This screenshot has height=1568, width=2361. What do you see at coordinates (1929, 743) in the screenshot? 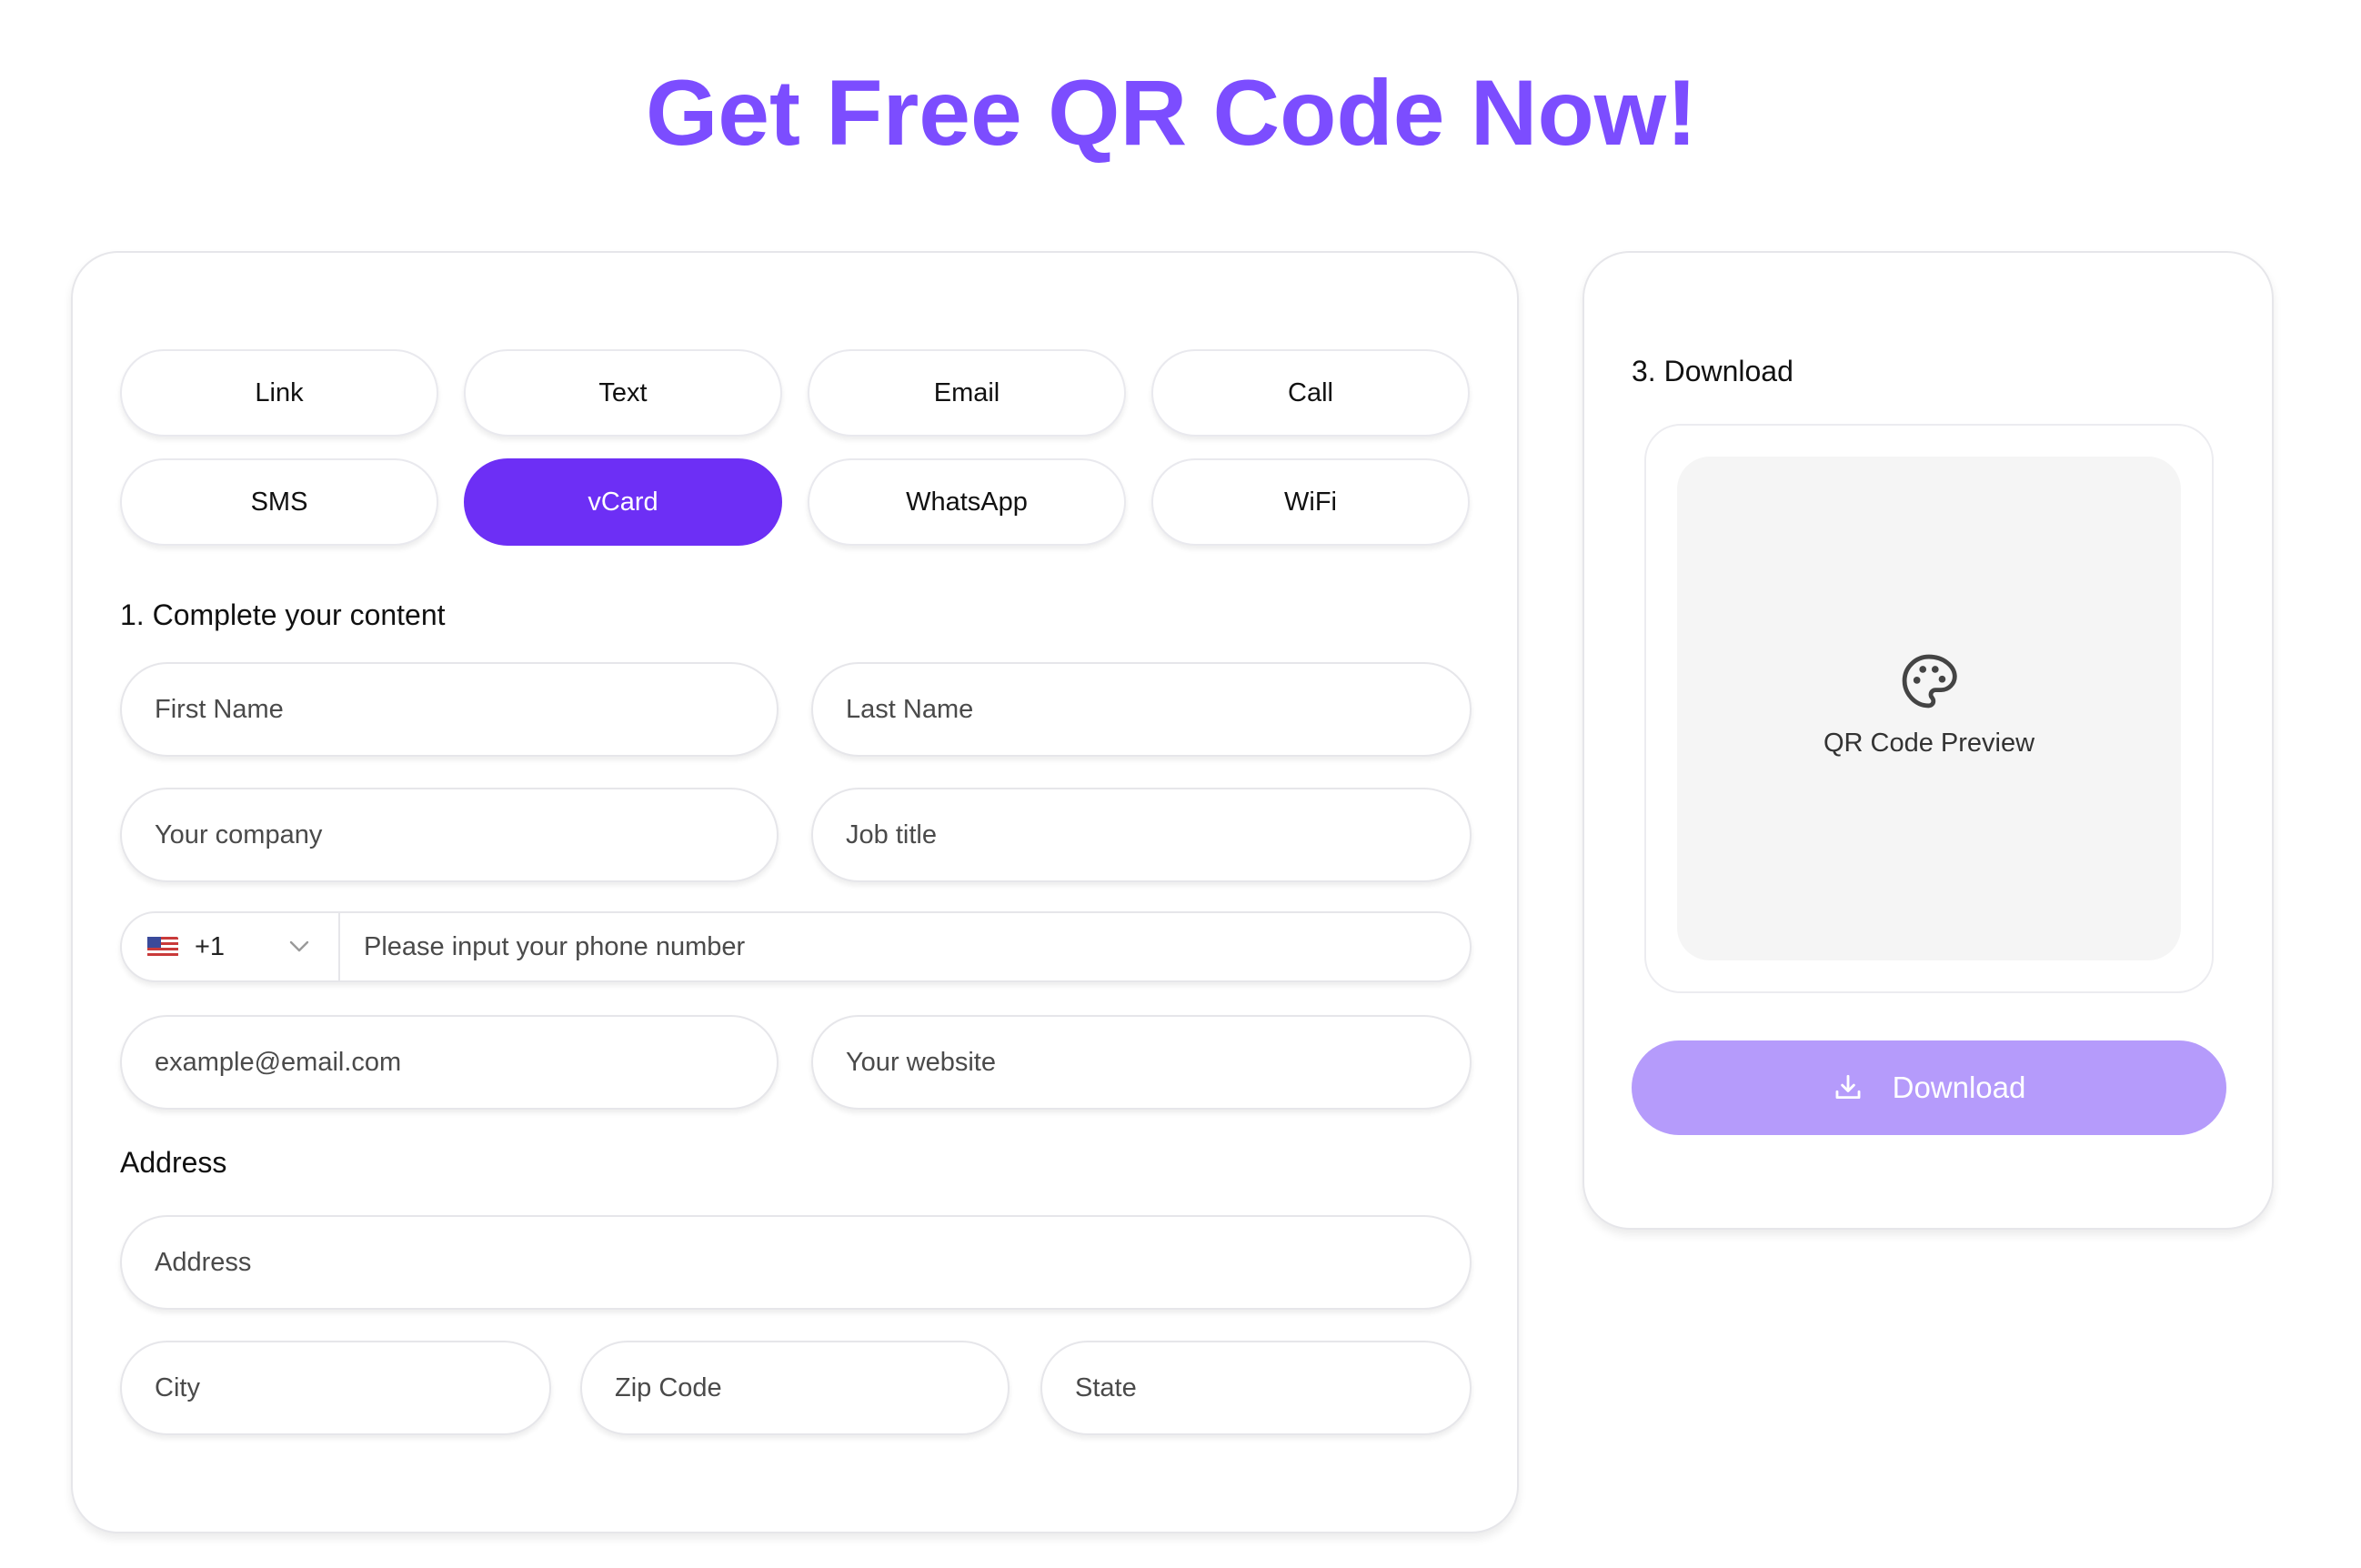
I see `qr-preview-label: QR Code Preview` at bounding box center [1929, 743].